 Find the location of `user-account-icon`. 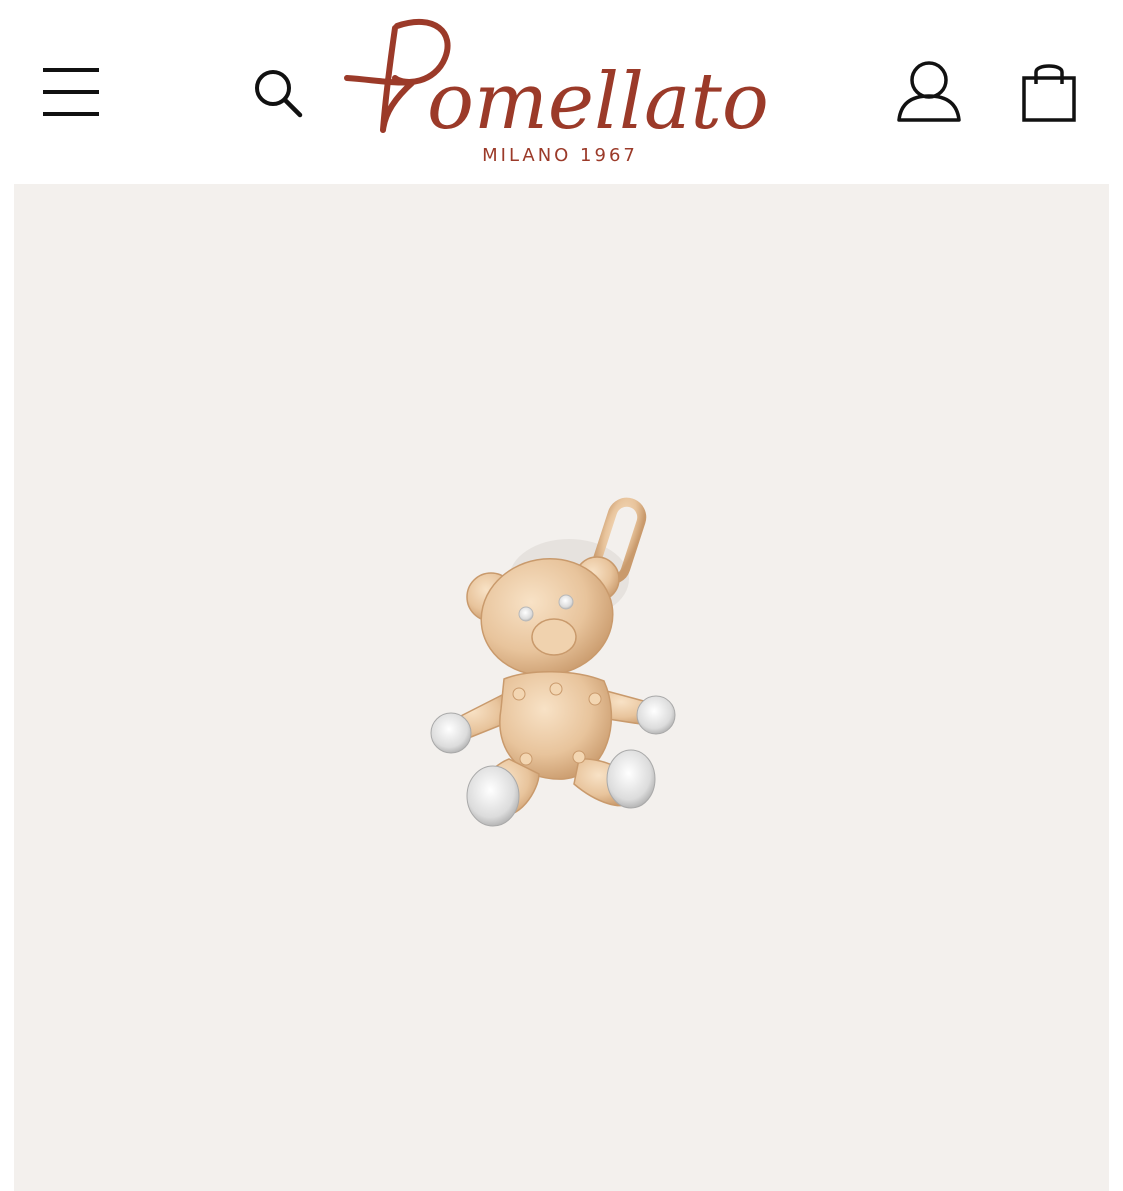

user-account-icon is located at coordinates (929, 91).